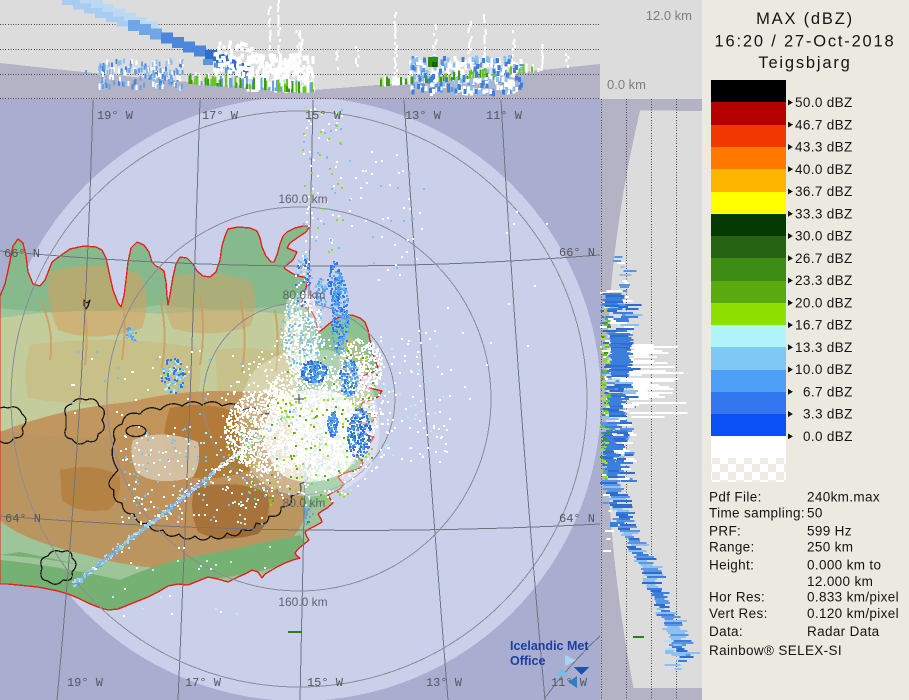 The height and width of the screenshot is (700, 909). Describe the element at coordinates (732, 547) in the screenshot. I see `svg-text: Range:` at that location.